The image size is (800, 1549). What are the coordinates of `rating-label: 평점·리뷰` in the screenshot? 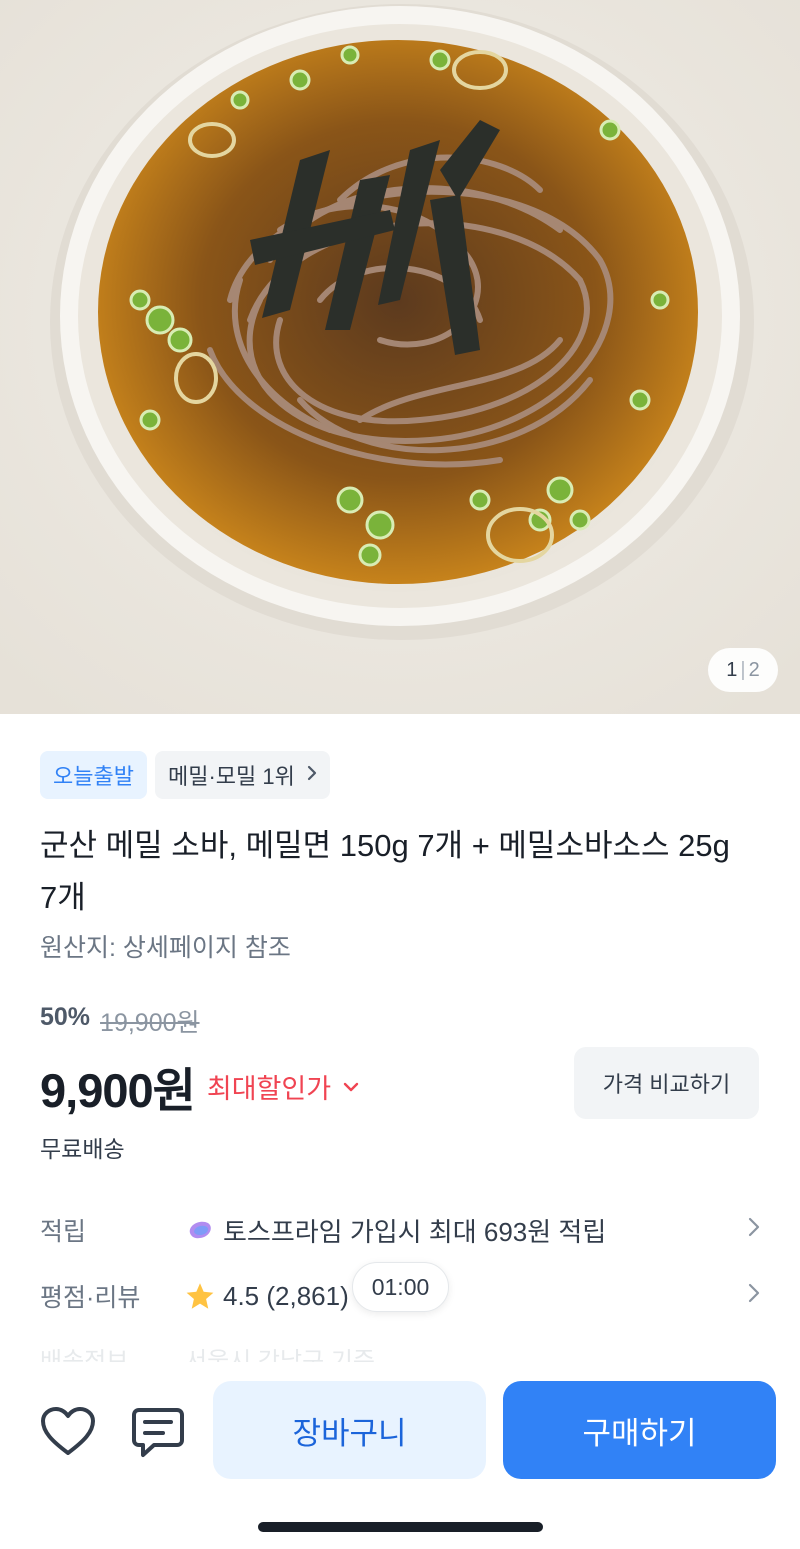 It's located at (90, 1298).